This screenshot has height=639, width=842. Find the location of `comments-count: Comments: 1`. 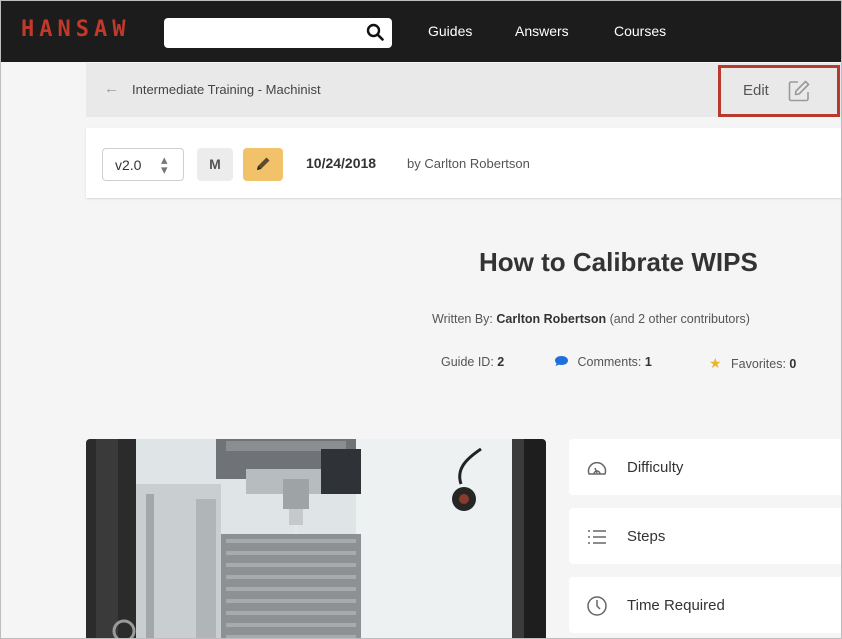

comments-count: Comments: 1 is located at coordinates (603, 362).